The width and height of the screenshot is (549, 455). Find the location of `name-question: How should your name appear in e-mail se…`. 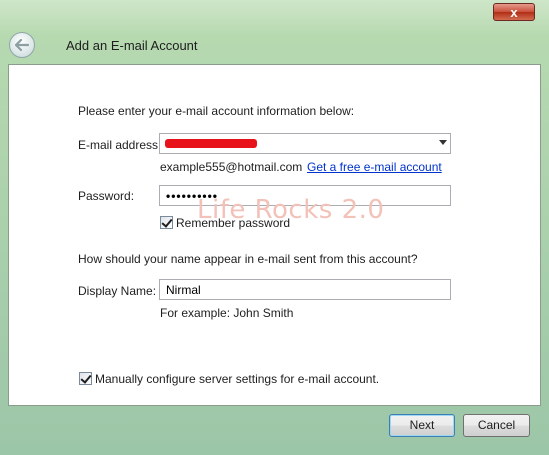

name-question: How should your name appear in e-mail se… is located at coordinates (248, 259).